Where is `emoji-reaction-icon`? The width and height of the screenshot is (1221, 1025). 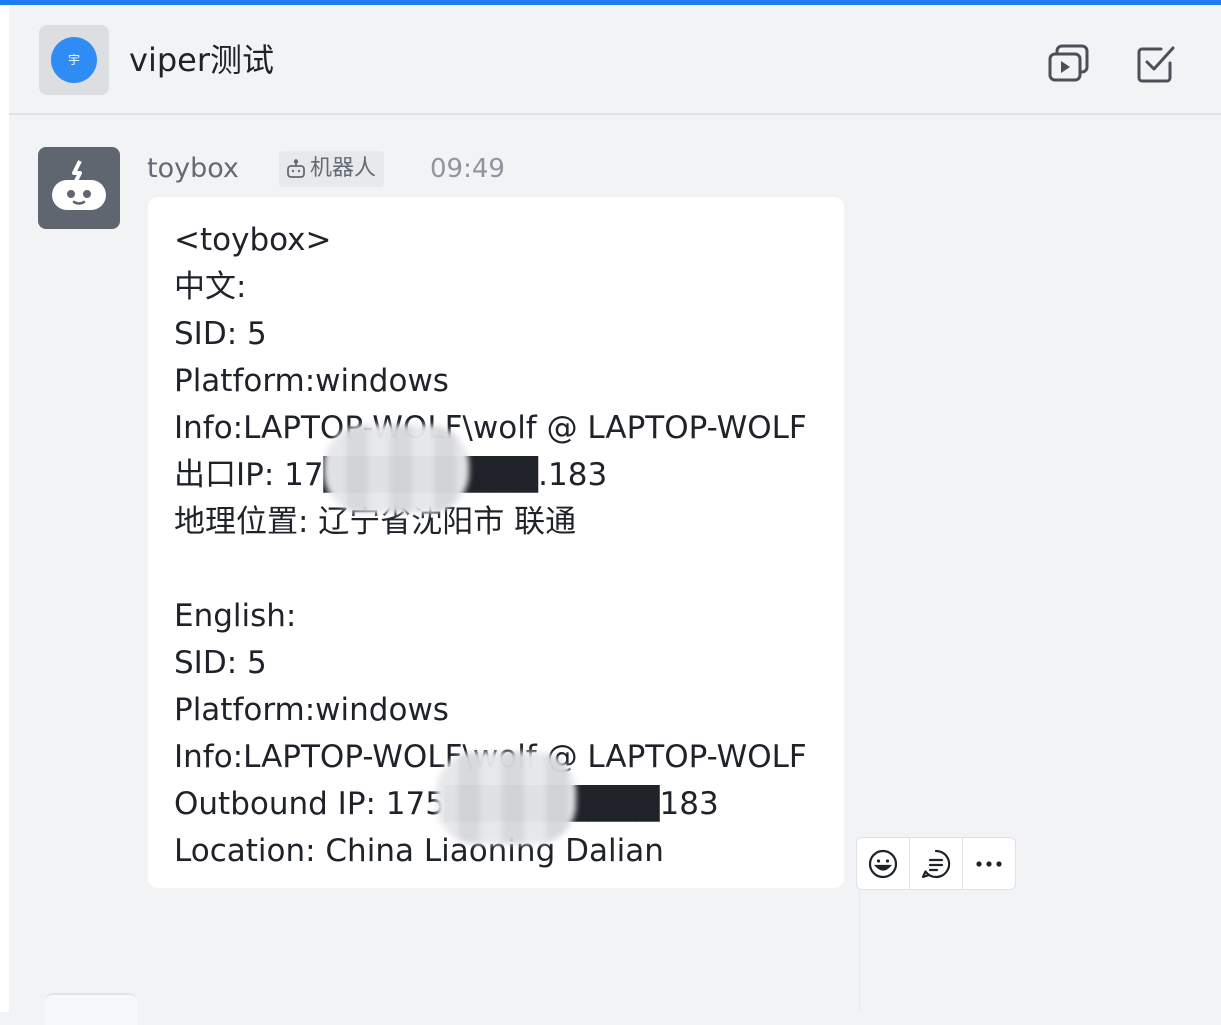
emoji-reaction-icon is located at coordinates (883, 863).